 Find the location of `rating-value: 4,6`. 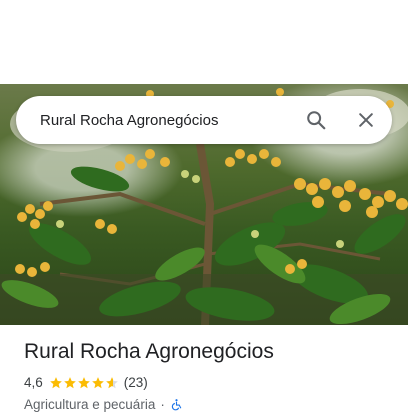

rating-value: 4,6 is located at coordinates (33, 382).